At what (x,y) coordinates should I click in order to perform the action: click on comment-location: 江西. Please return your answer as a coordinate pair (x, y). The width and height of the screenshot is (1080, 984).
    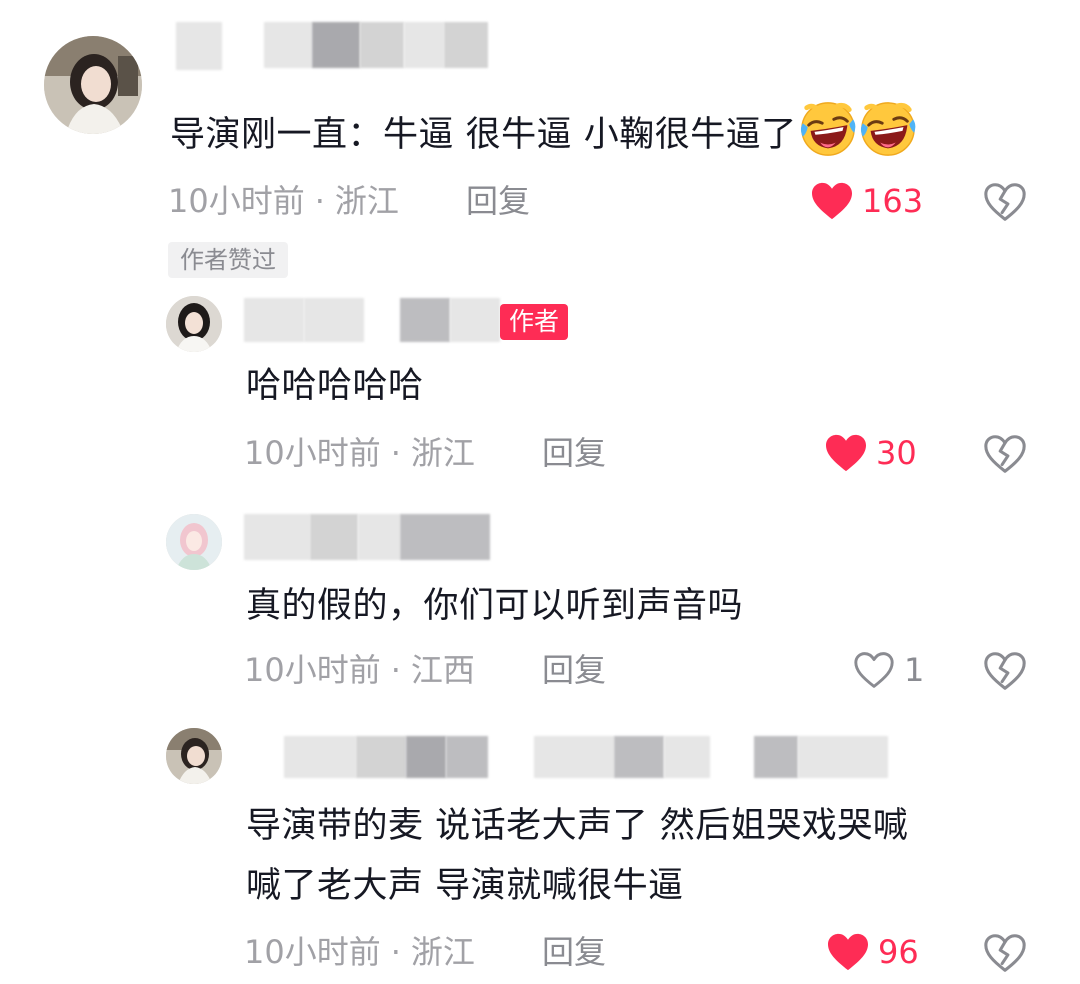
    Looking at the image, I should click on (442, 670).